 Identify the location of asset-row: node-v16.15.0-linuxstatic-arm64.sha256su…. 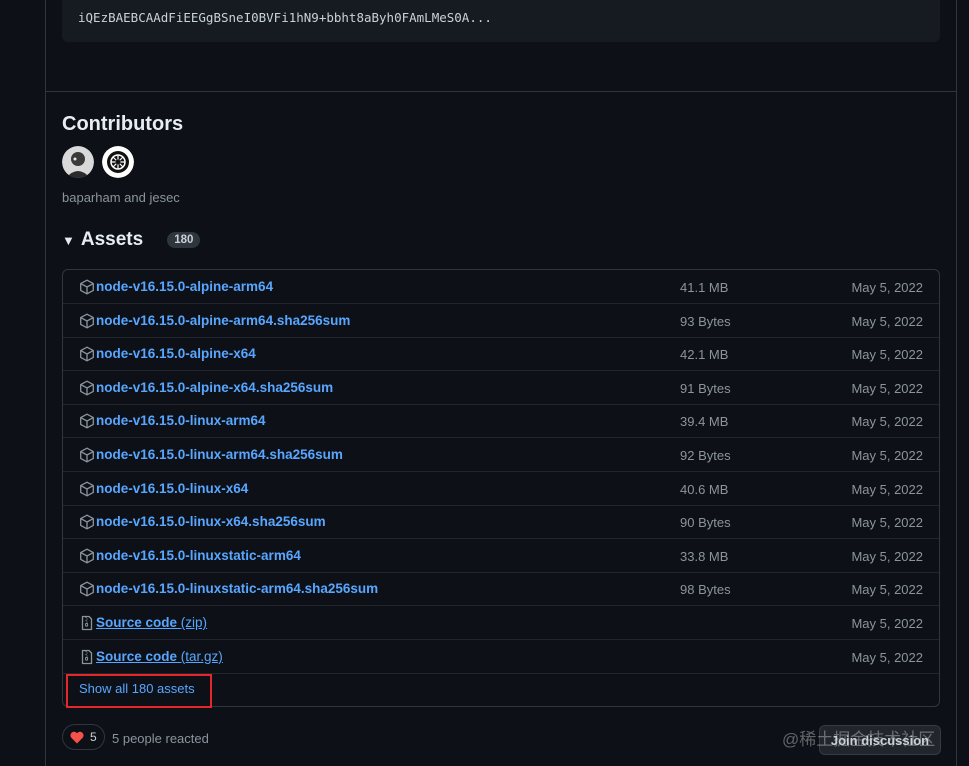
(501, 589).